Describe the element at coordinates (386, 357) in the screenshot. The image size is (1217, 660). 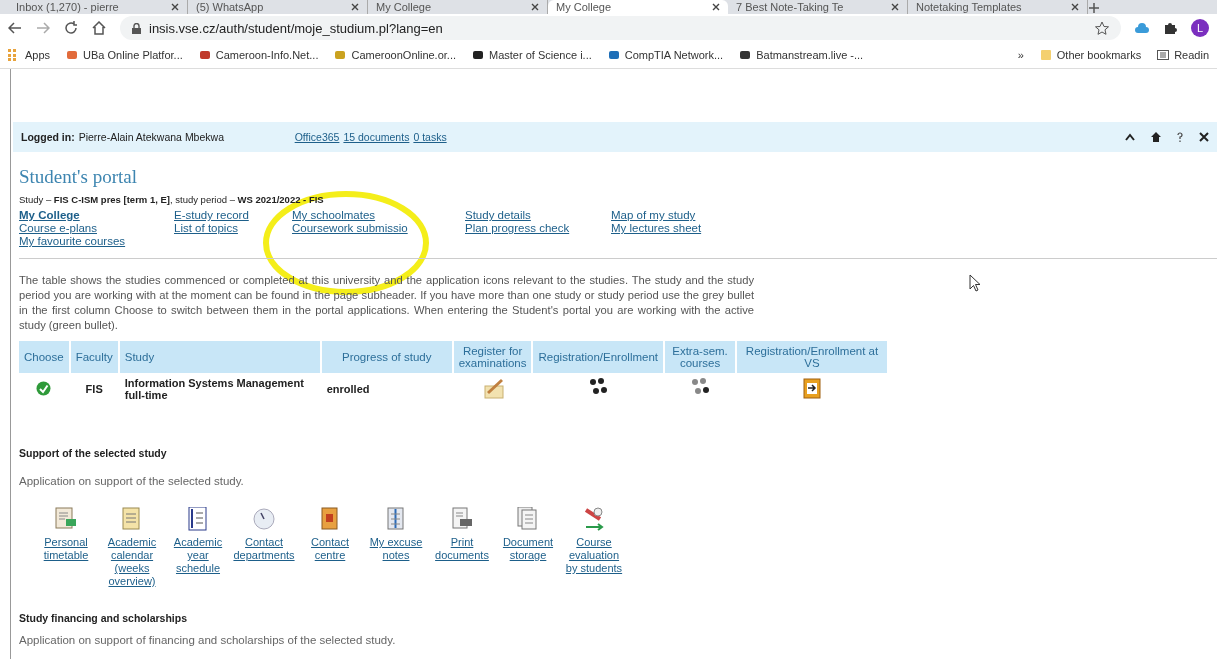
I see `column-header: Progress of study` at that location.